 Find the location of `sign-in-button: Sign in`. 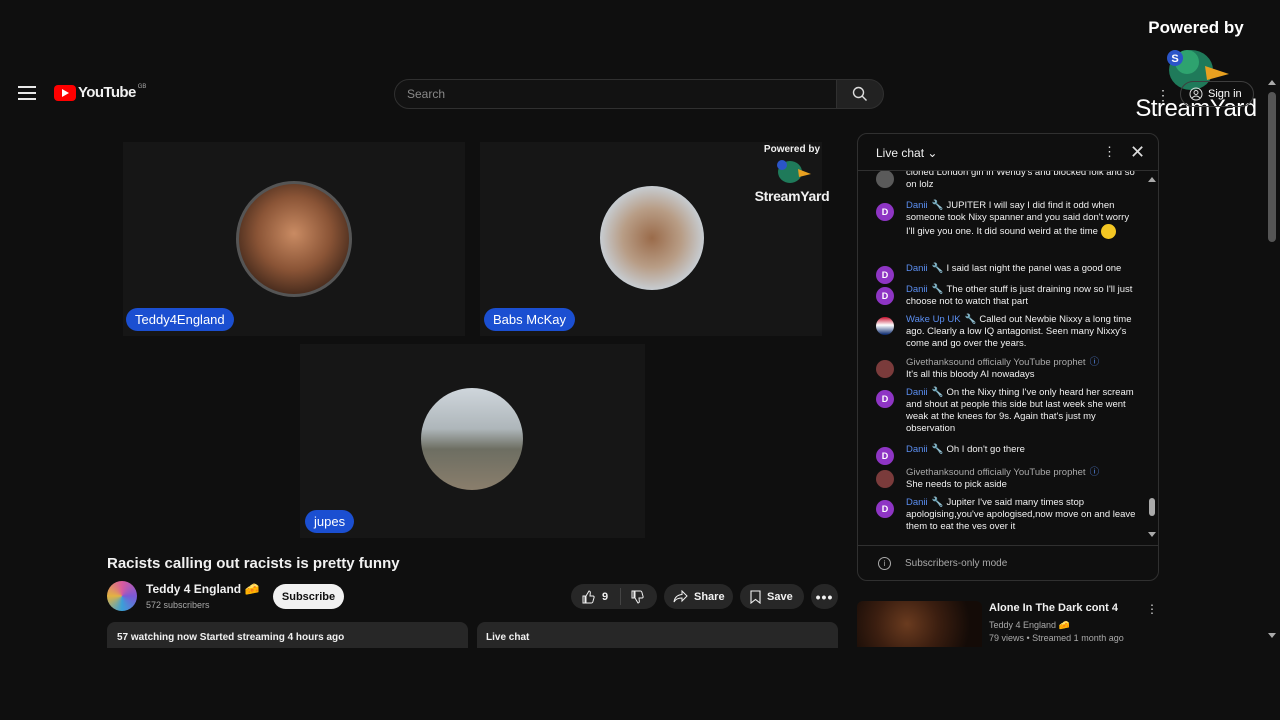

sign-in-button: Sign in is located at coordinates (1217, 94).